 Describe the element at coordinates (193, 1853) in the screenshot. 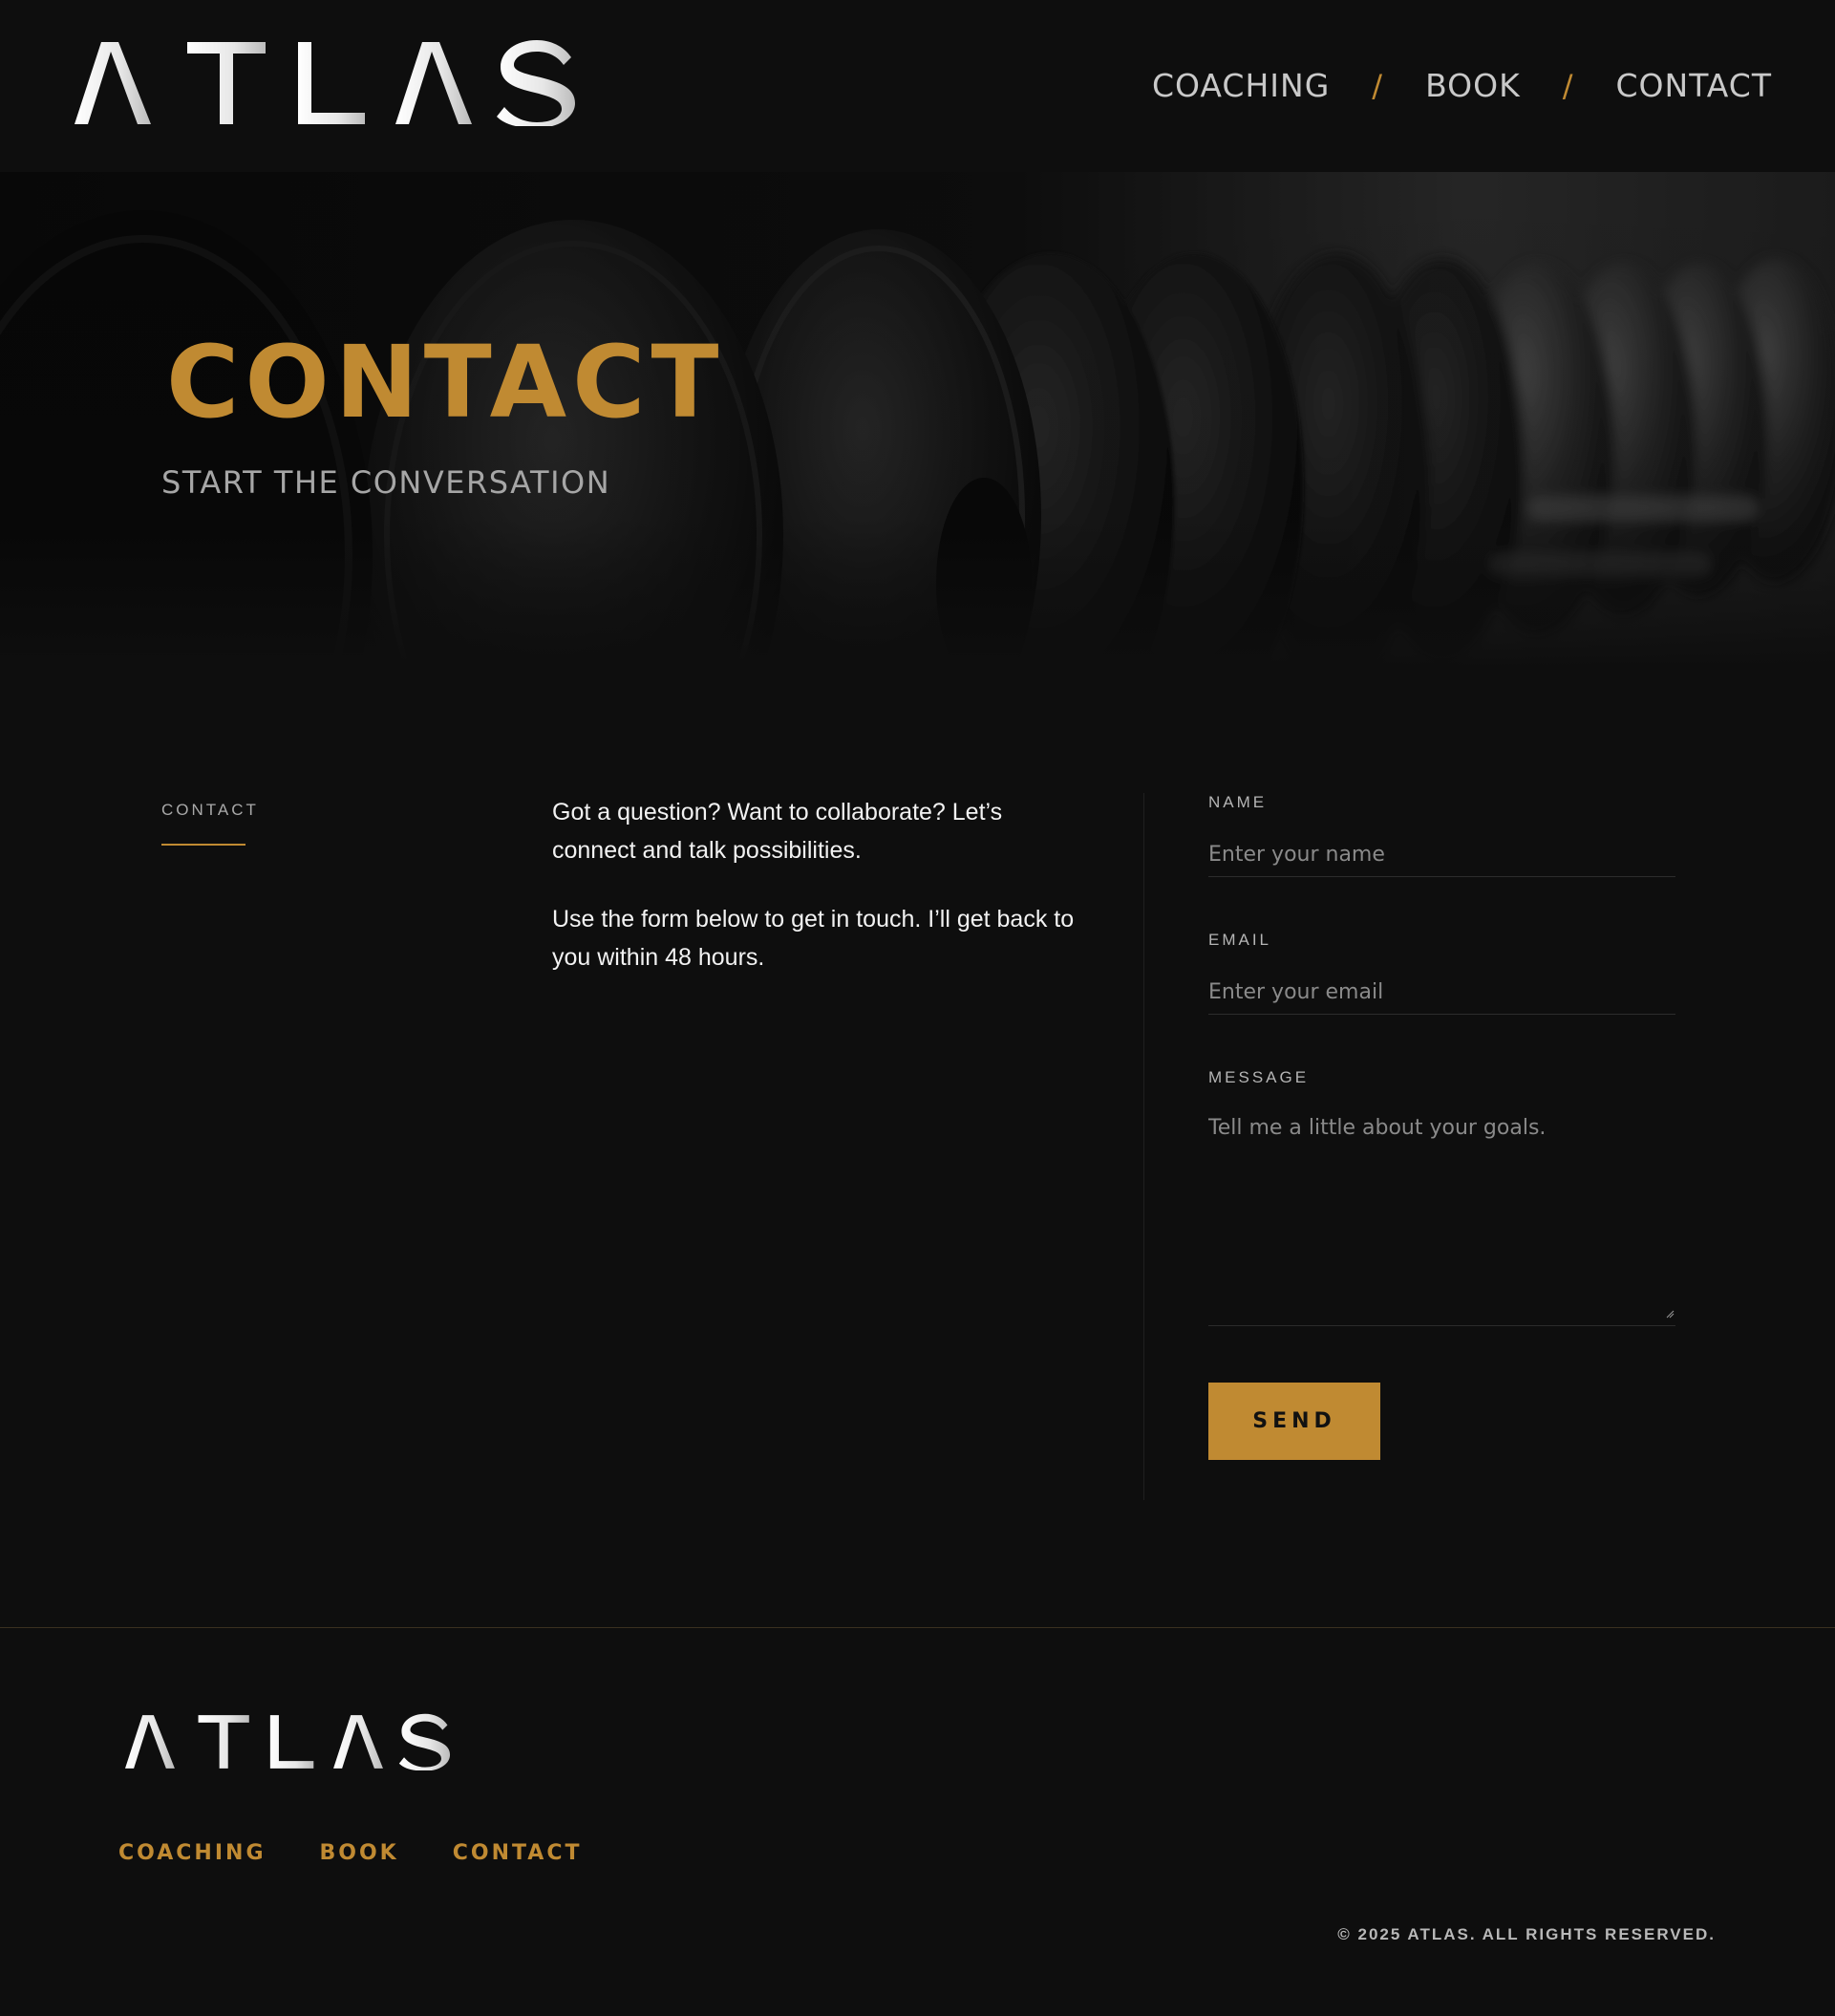

I see `footer-link-coaching: COACHING` at that location.